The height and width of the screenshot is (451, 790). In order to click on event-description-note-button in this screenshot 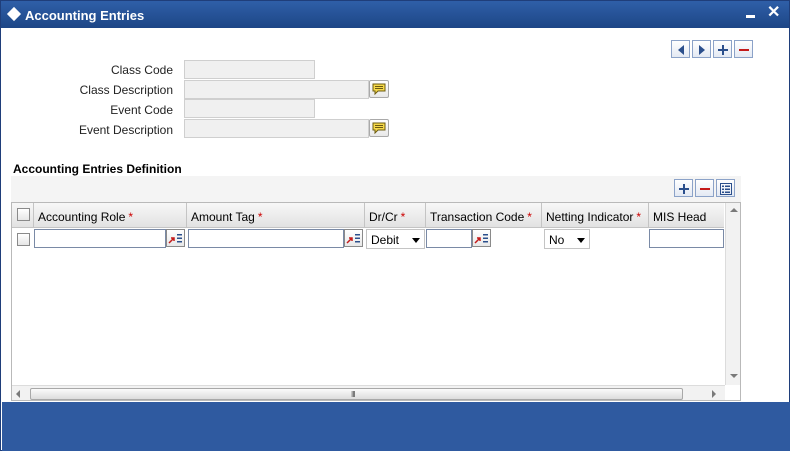, I will do `click(379, 128)`.